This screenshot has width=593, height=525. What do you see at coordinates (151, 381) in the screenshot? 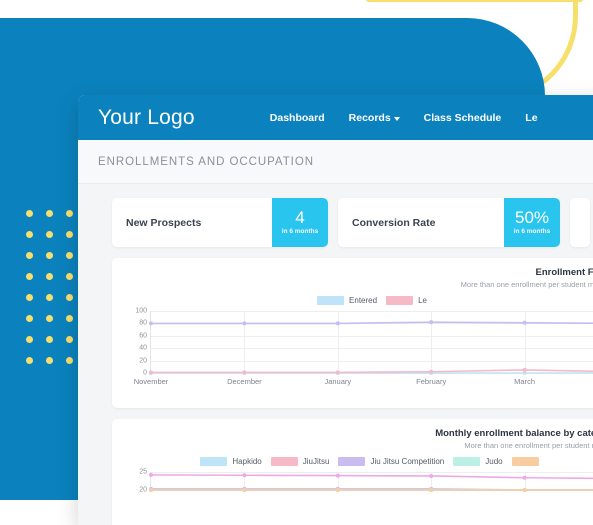
I see `x-axis-tick: November` at bounding box center [151, 381].